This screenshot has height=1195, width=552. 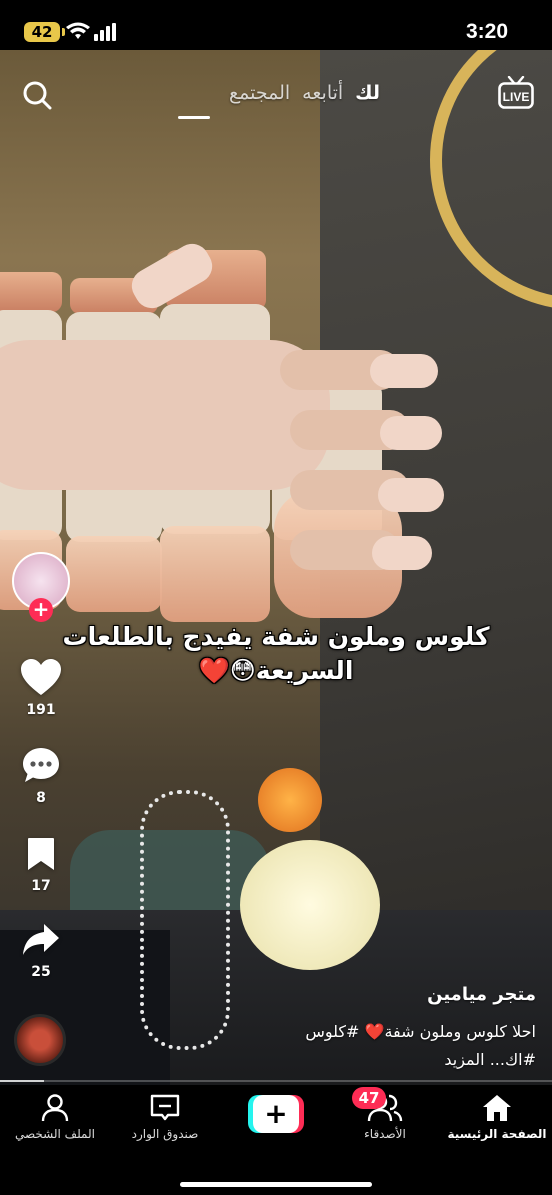 I want to click on share-button: 25, so click(x=41, y=951).